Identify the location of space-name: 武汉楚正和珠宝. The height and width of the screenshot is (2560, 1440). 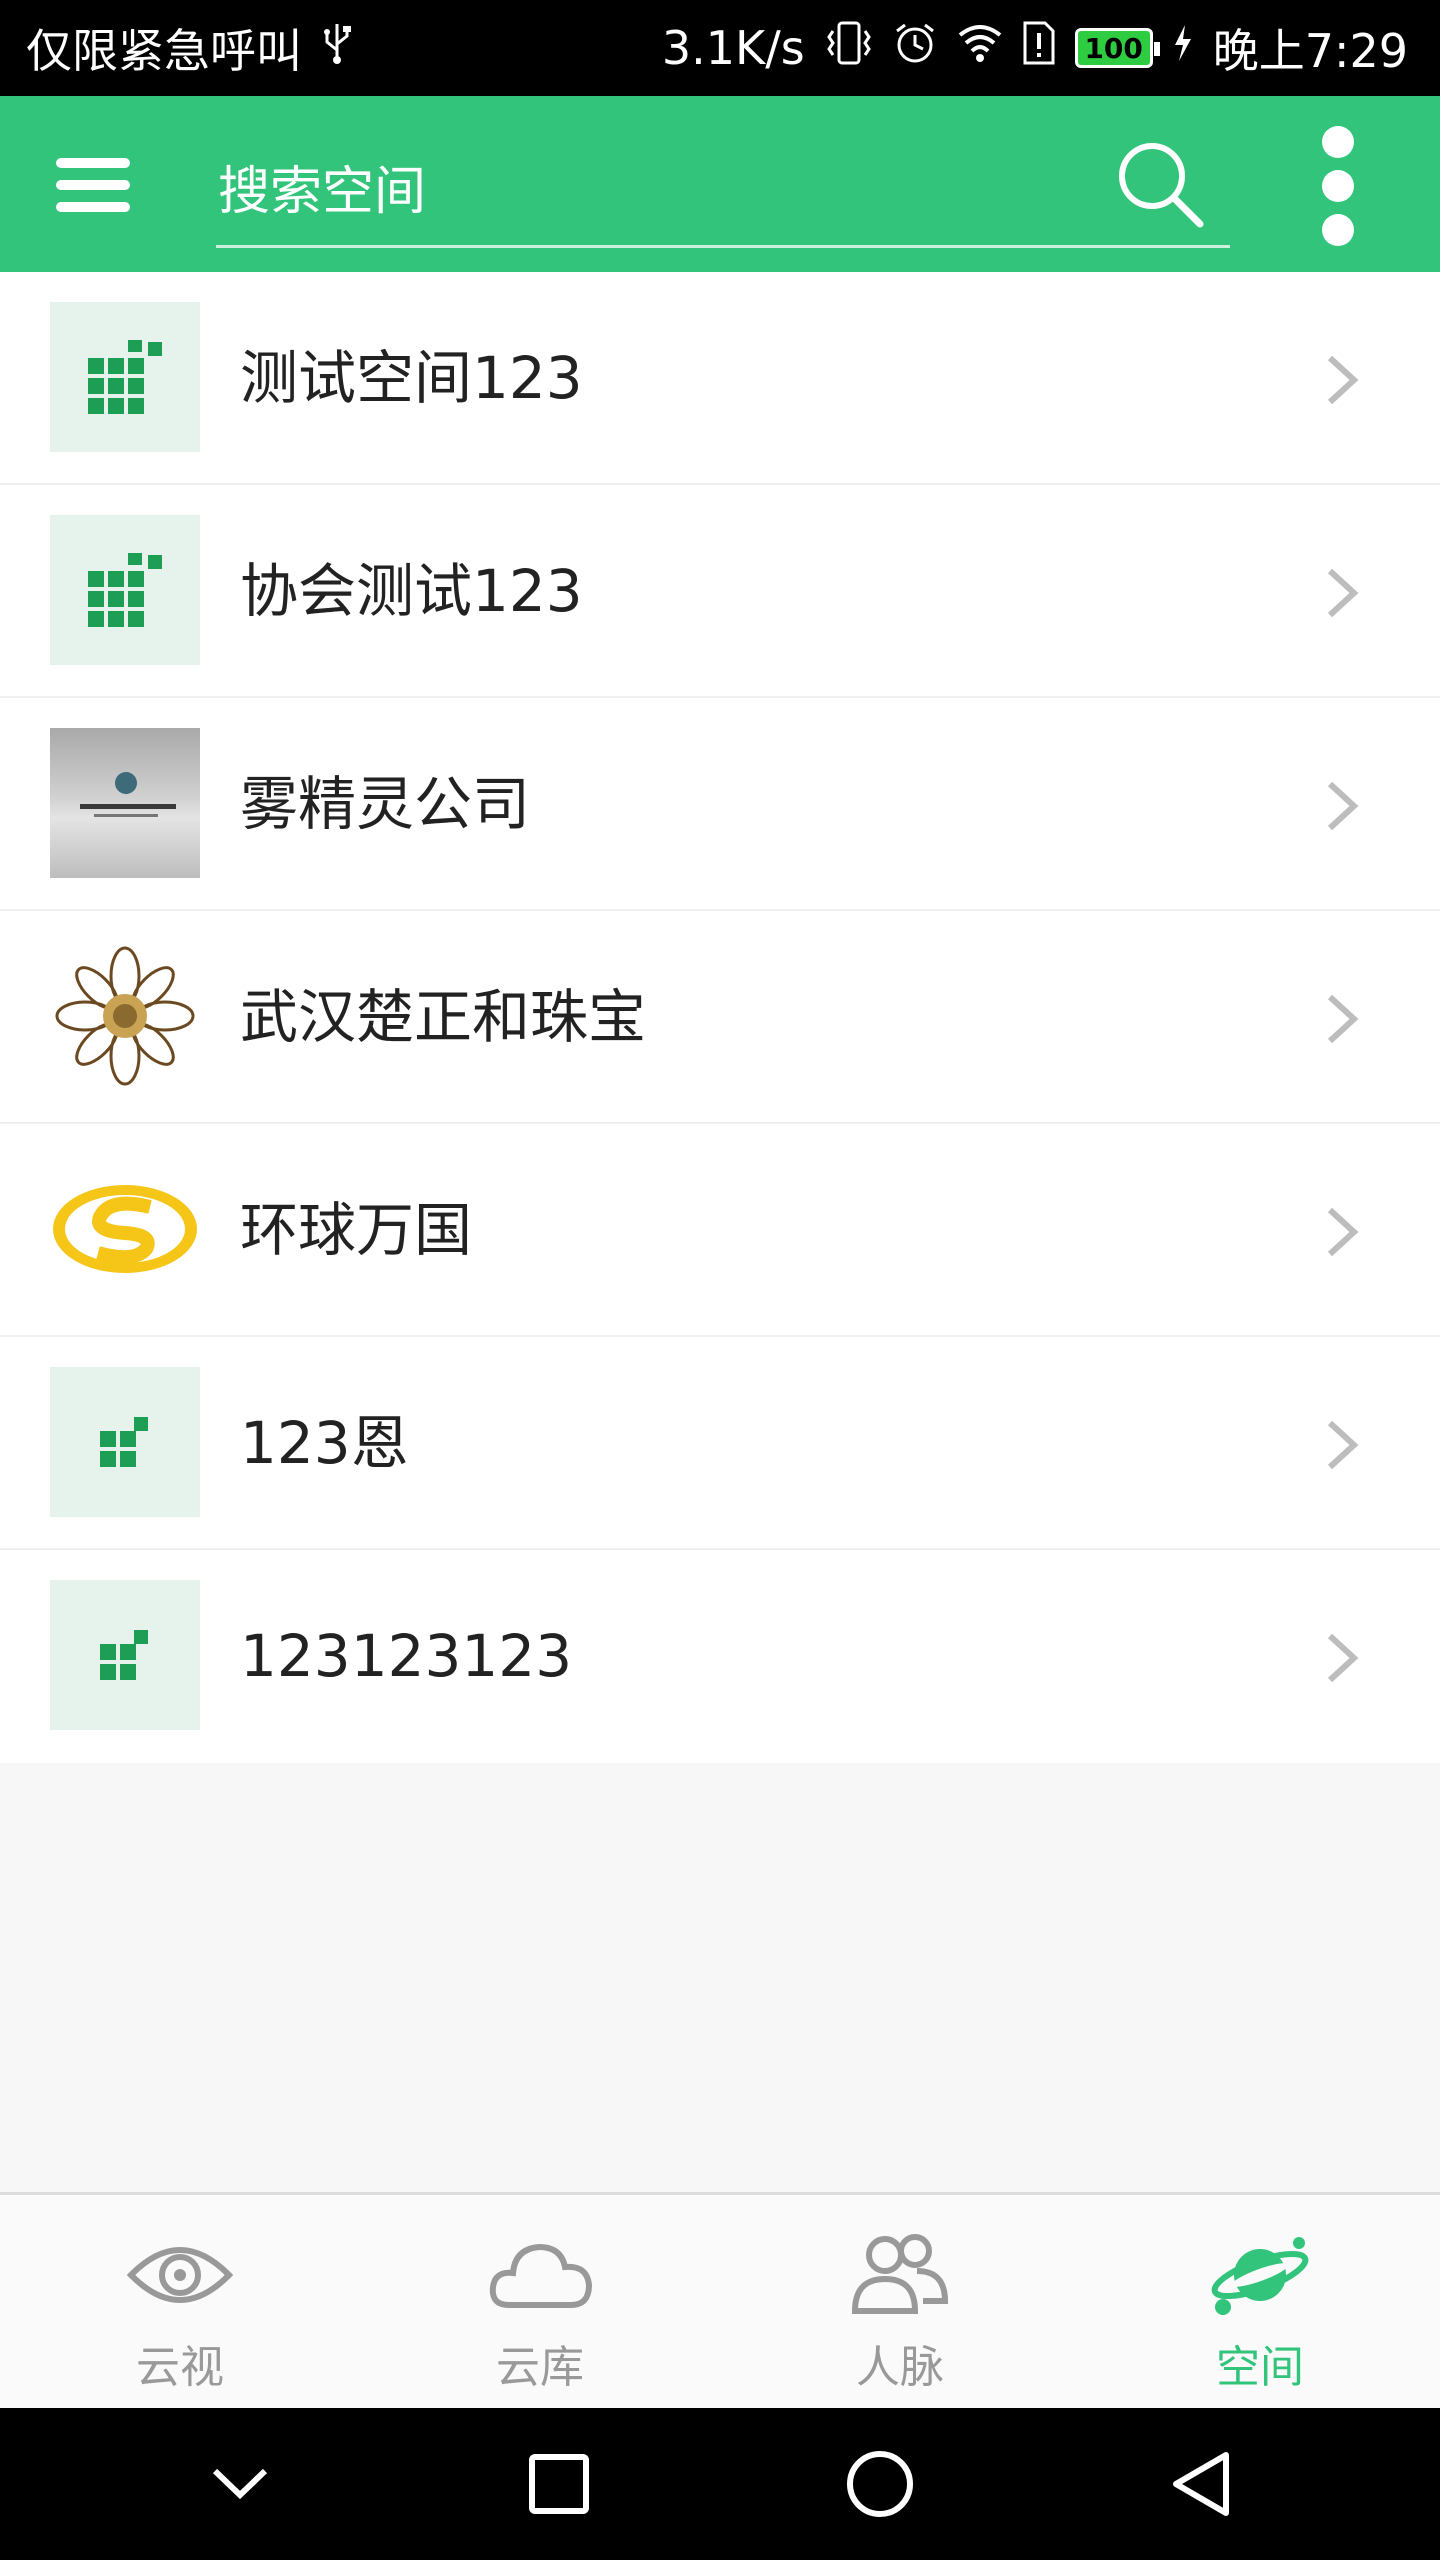
(443, 1017).